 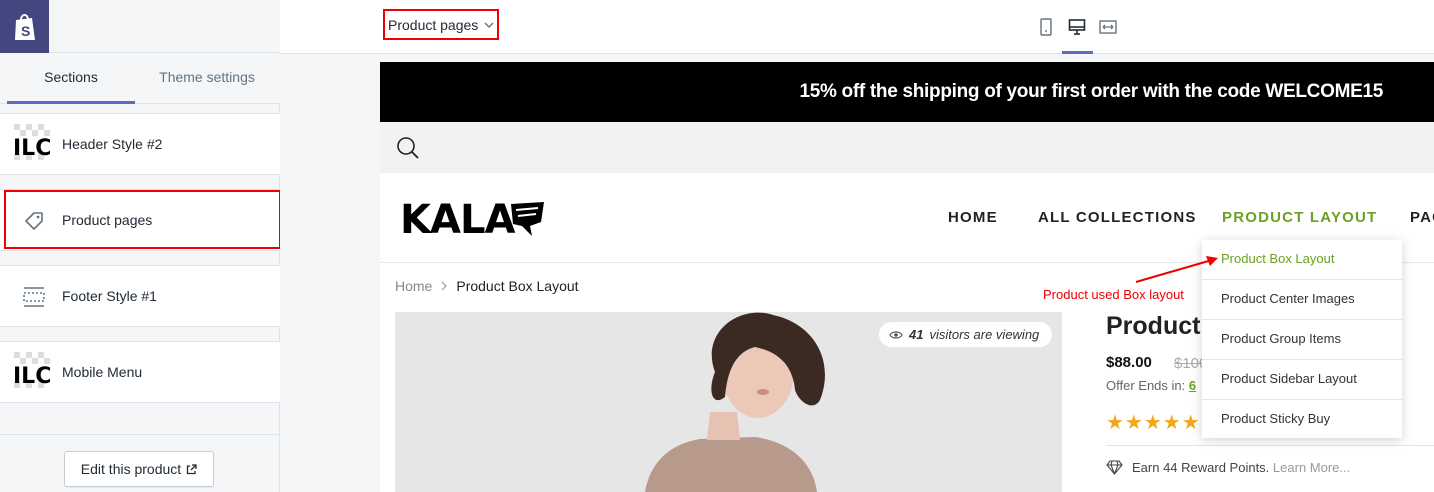 I want to click on page-selector-label: Product pages, so click(x=433, y=25).